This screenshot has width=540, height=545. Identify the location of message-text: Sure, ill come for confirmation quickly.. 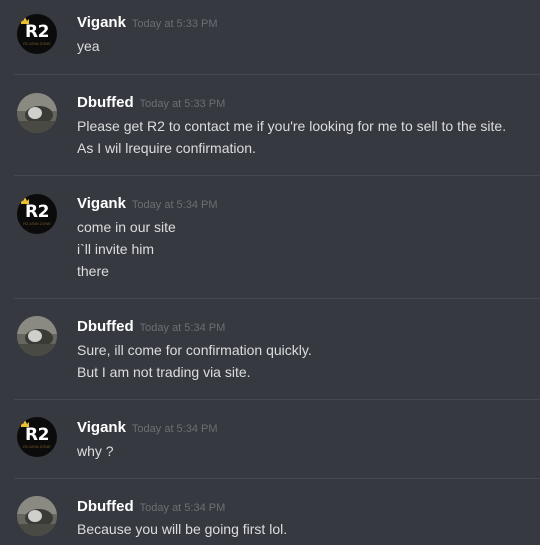
(194, 350).